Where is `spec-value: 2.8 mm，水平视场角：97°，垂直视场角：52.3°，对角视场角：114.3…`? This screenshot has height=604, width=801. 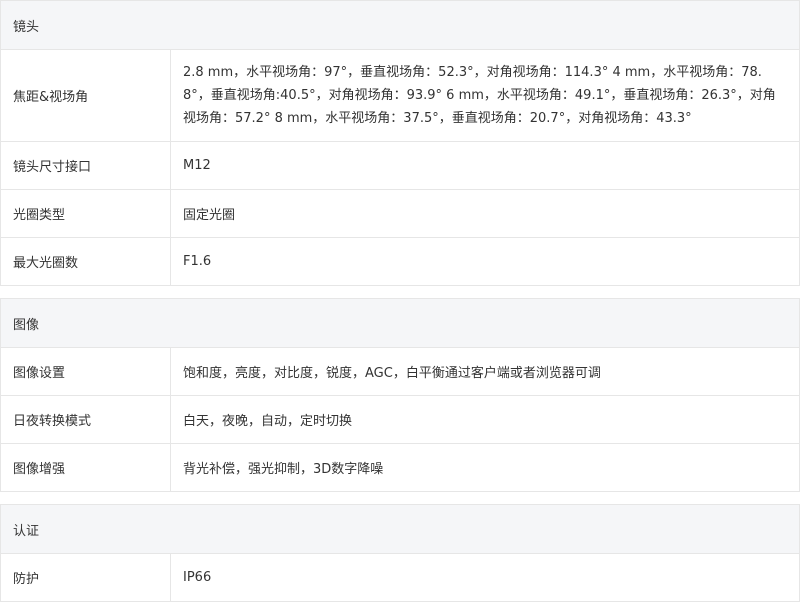 spec-value: 2.8 mm，水平视场角：97°，垂直视场角：52.3°，对角视场角：114.3… is located at coordinates (485, 95).